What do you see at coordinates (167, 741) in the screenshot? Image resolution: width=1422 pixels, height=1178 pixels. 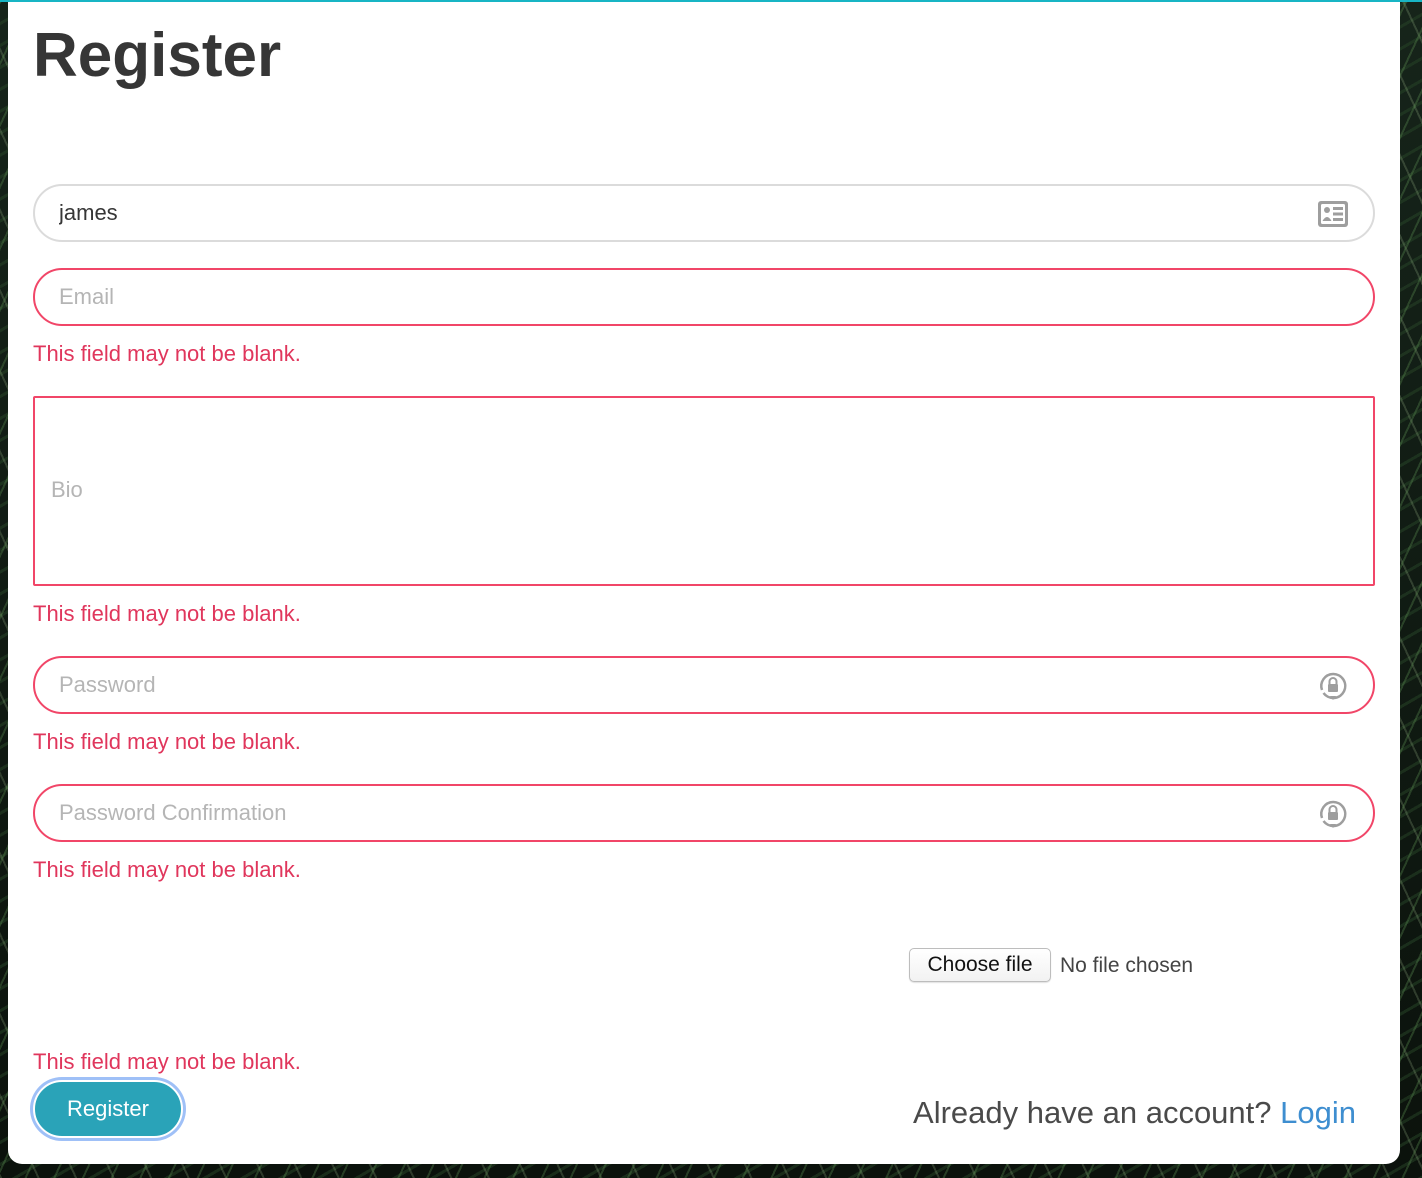 I see `password-error: This field may not be blank.` at bounding box center [167, 741].